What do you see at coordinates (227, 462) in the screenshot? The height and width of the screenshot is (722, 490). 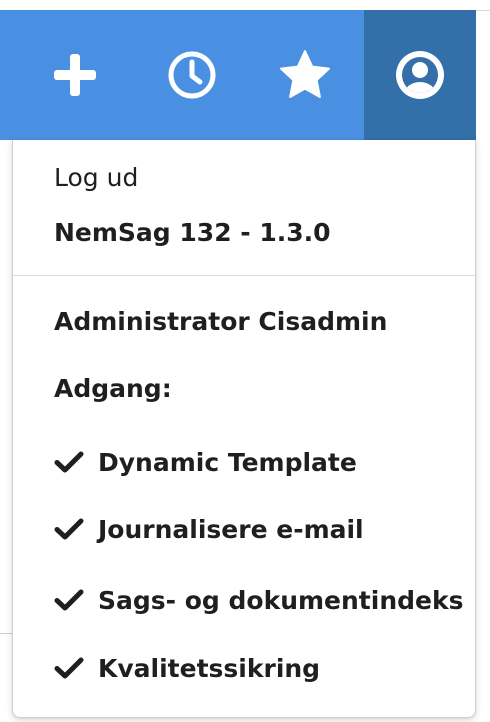 I see `permission-label: Dynamic Template` at bounding box center [227, 462].